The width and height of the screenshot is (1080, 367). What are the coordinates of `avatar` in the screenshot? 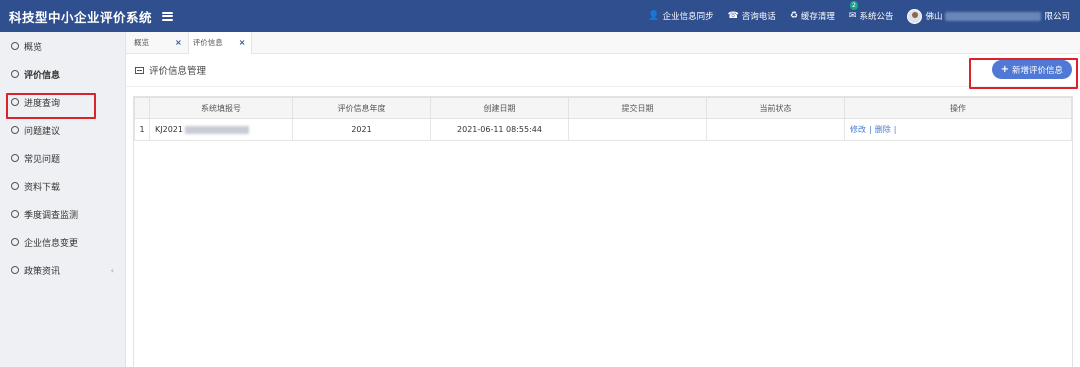 It's located at (915, 16).